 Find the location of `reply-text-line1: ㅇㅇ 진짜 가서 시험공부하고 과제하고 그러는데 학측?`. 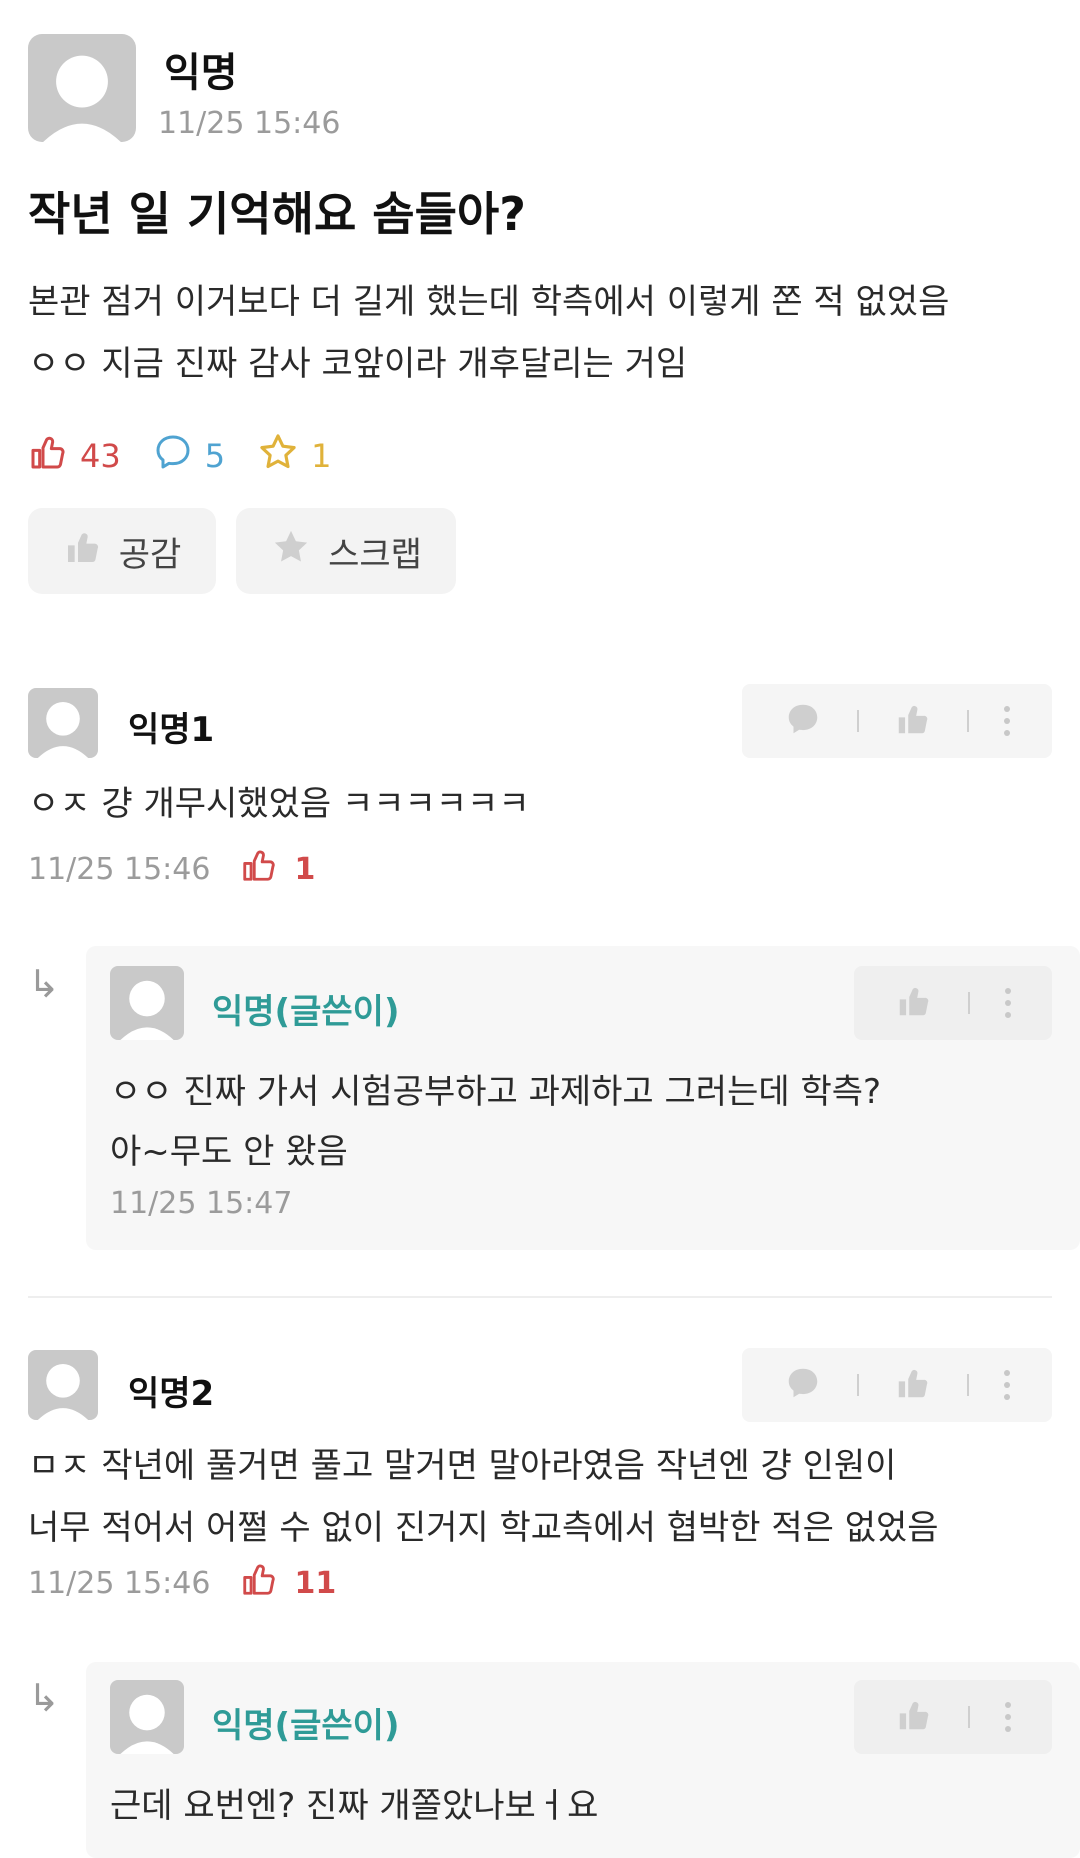

reply-text-line1: ㅇㅇ 진짜 가서 시험공부하고 과제하고 그러는데 학측? is located at coordinates (496, 1092).